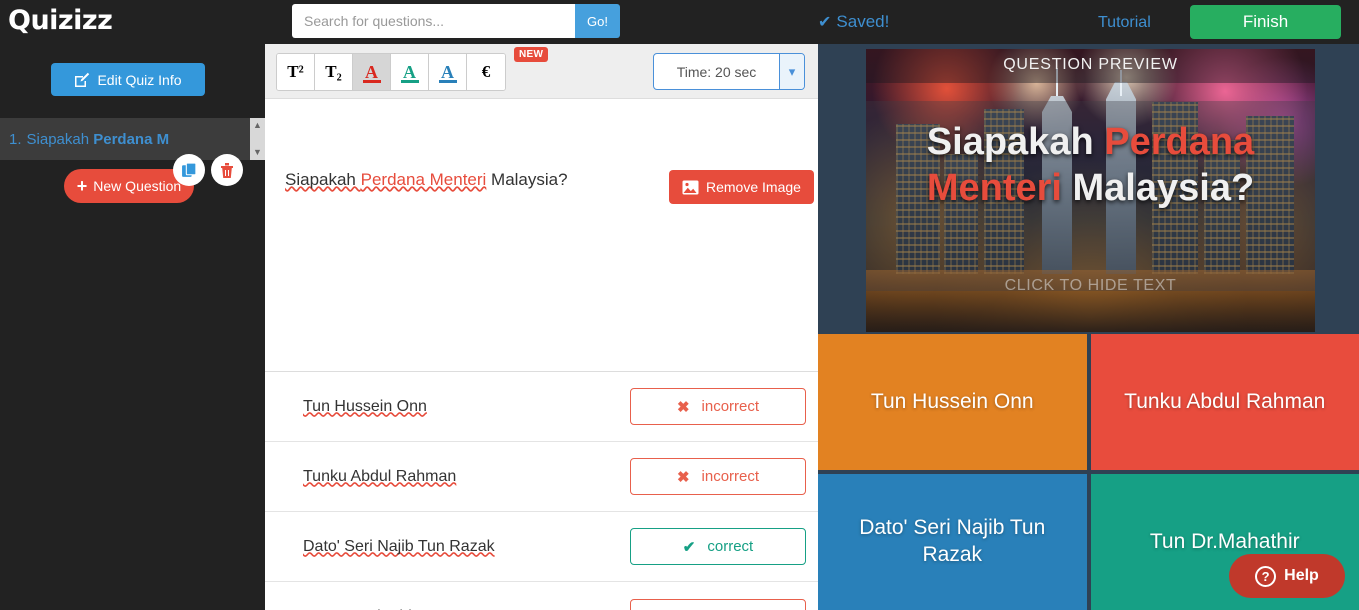 The width and height of the screenshot is (1359, 610). What do you see at coordinates (448, 72) in the screenshot?
I see `text-color-blue-button: A` at bounding box center [448, 72].